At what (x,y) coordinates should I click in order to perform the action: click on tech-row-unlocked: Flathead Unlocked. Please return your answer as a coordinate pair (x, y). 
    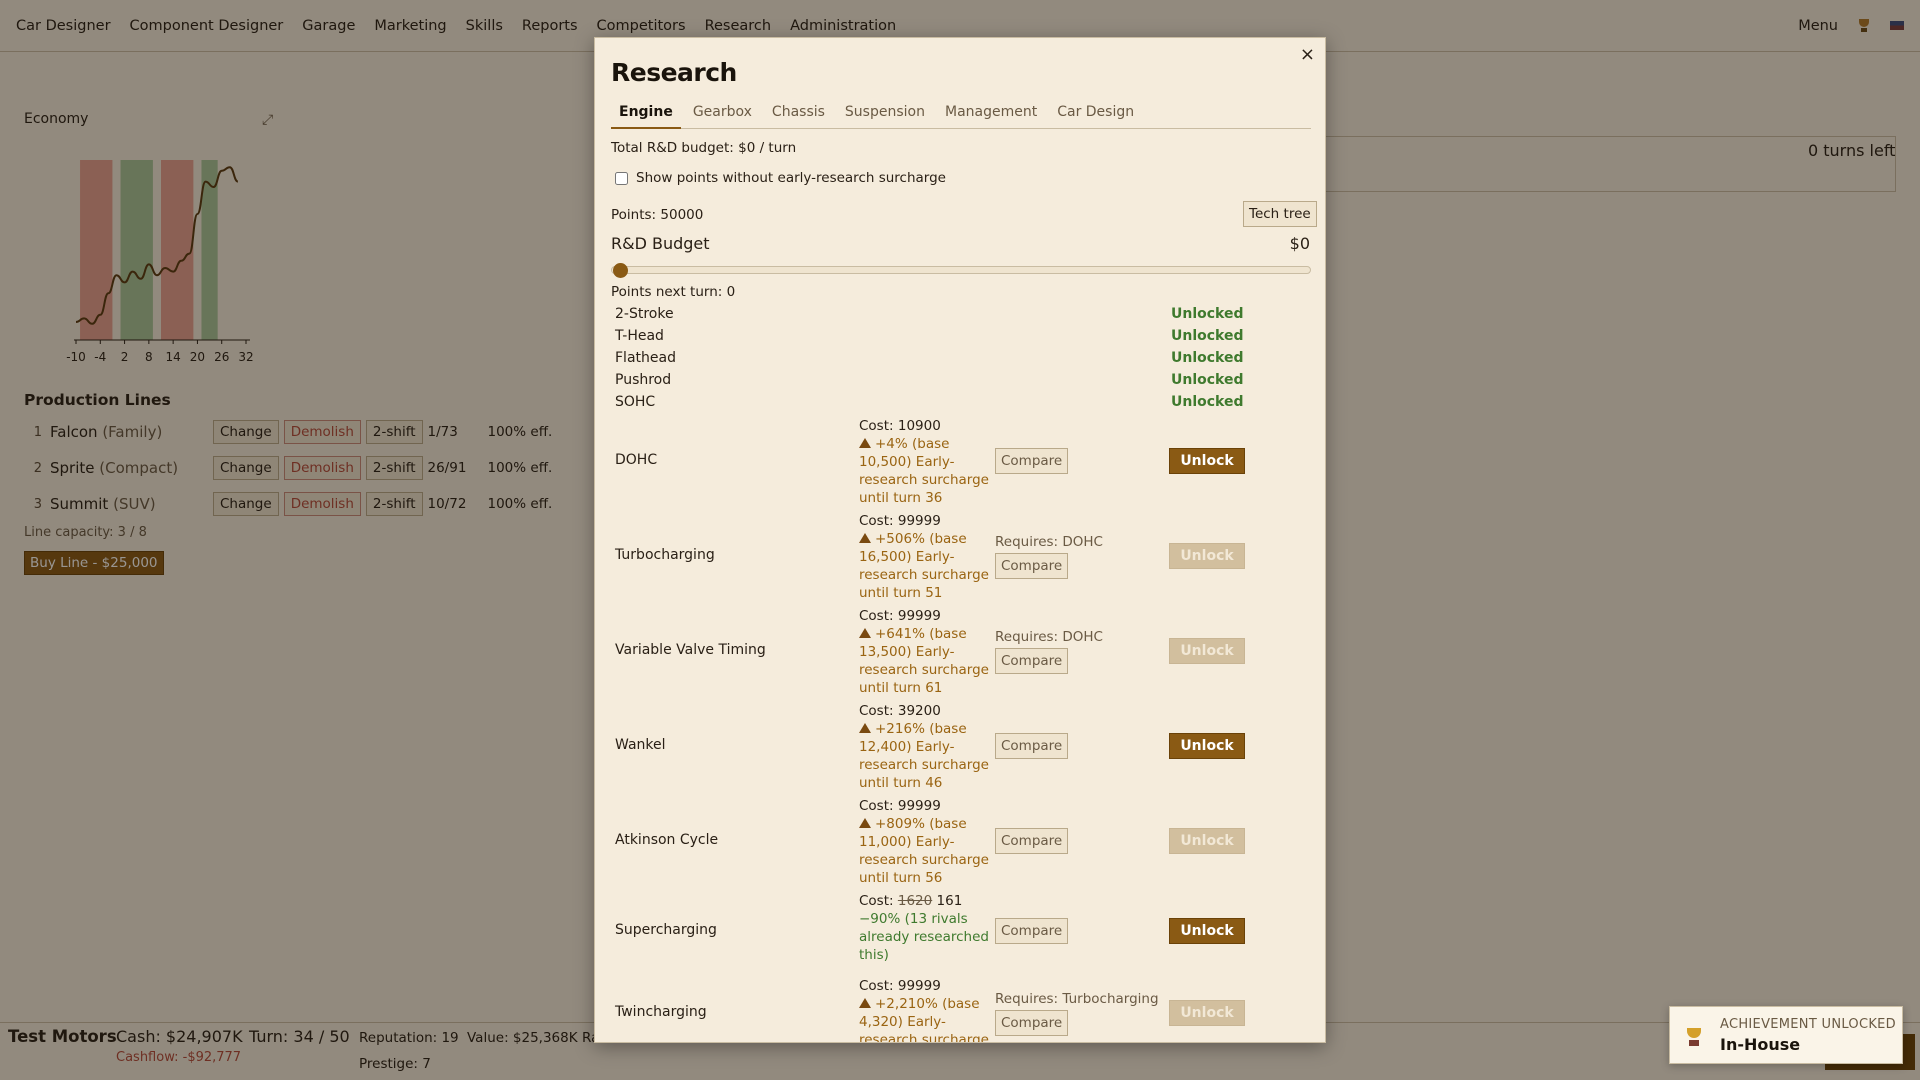
    Looking at the image, I should click on (961, 358).